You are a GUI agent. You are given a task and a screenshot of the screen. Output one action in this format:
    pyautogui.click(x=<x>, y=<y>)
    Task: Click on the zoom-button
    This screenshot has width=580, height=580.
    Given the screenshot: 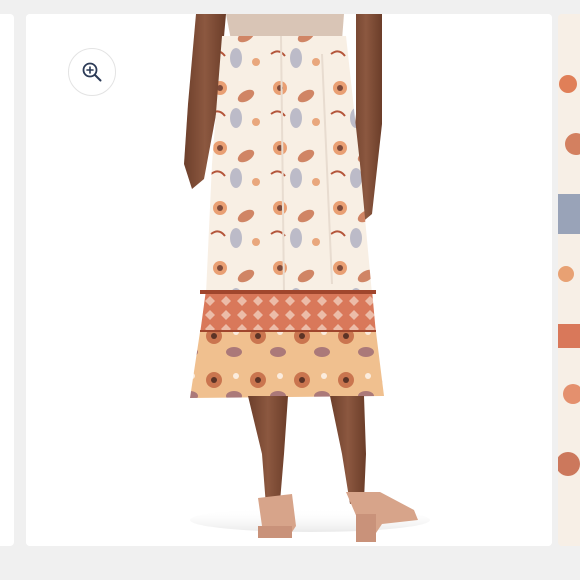 What is the action you would take?
    pyautogui.click(x=92, y=72)
    